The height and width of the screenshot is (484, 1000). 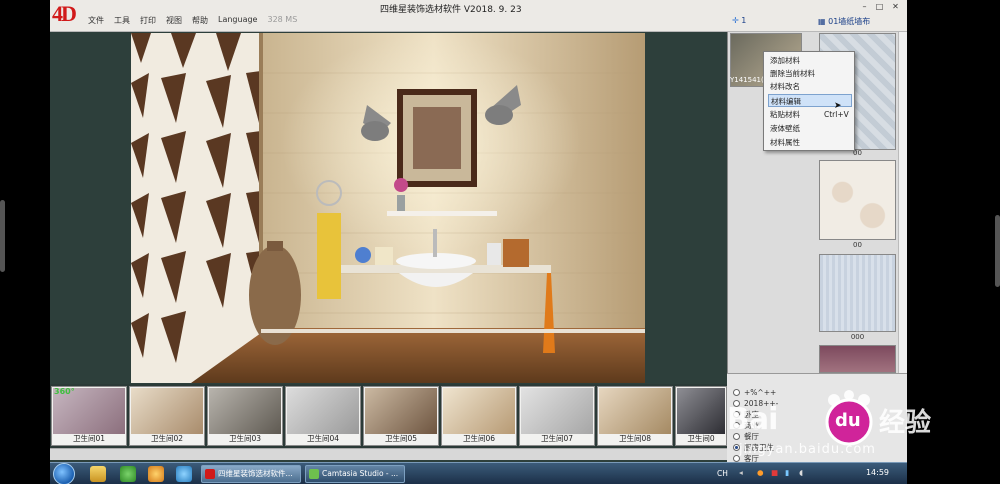 What do you see at coordinates (722, 473) in the screenshot?
I see `input-language: CH` at bounding box center [722, 473].